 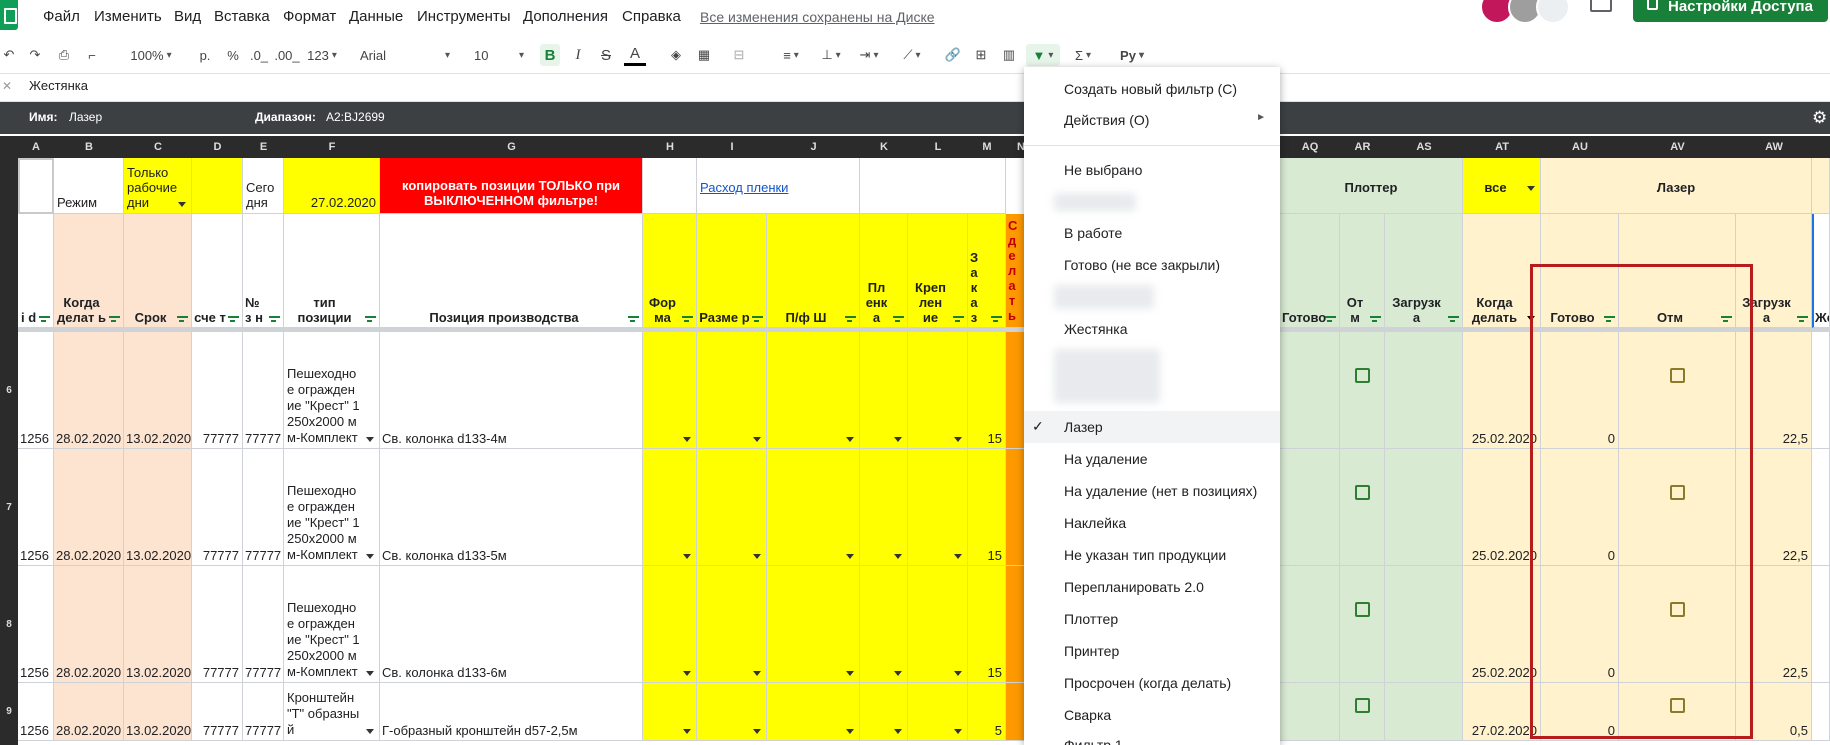 What do you see at coordinates (938, 271) in the screenshot?
I see `header-mount: Креп лен ие` at bounding box center [938, 271].